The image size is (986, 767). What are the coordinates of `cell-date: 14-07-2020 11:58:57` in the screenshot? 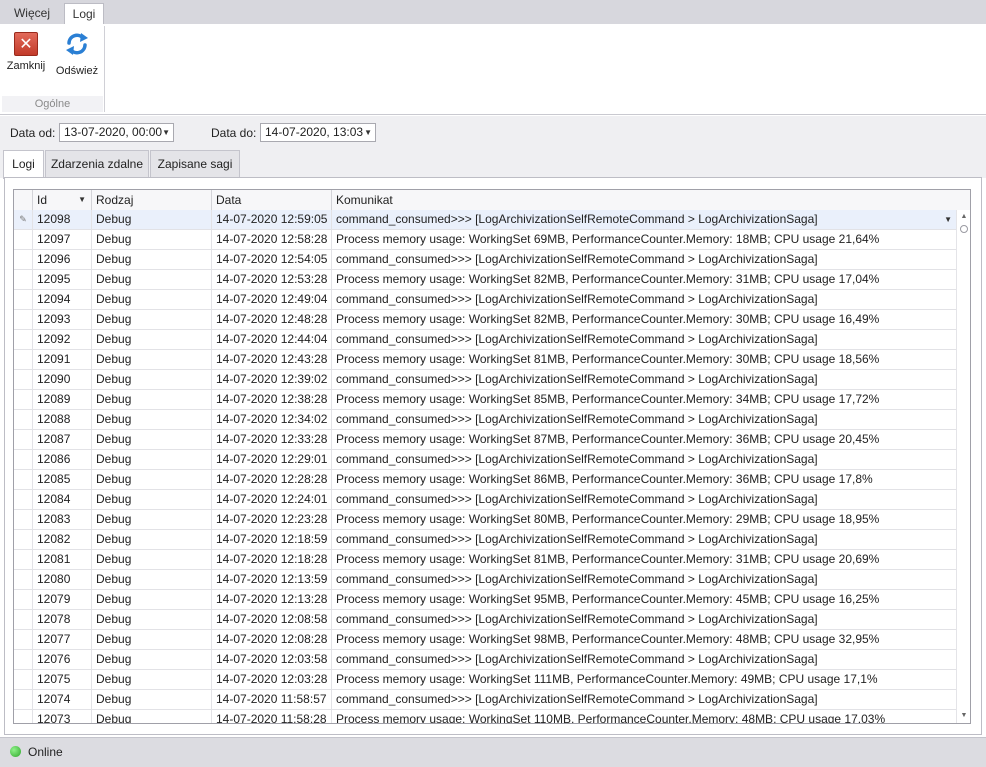 It's located at (271, 699).